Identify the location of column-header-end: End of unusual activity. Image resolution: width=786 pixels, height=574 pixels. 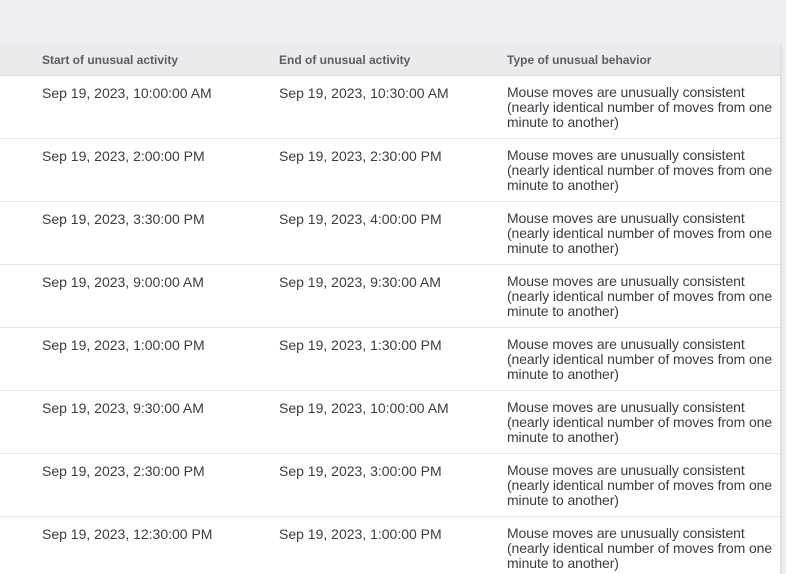
(344, 60).